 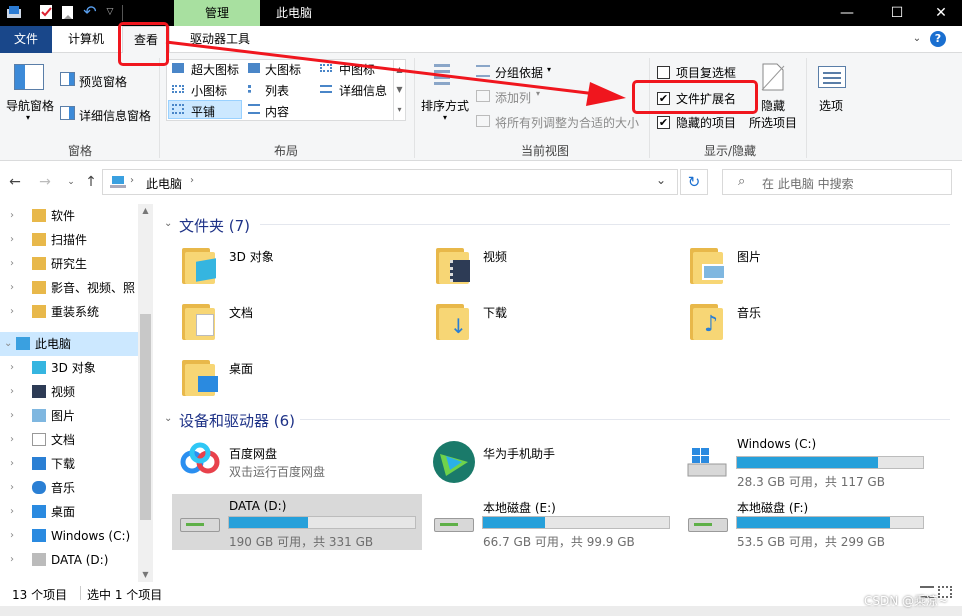 I want to click on recent-locations-icon: ⌄, so click(x=71, y=182).